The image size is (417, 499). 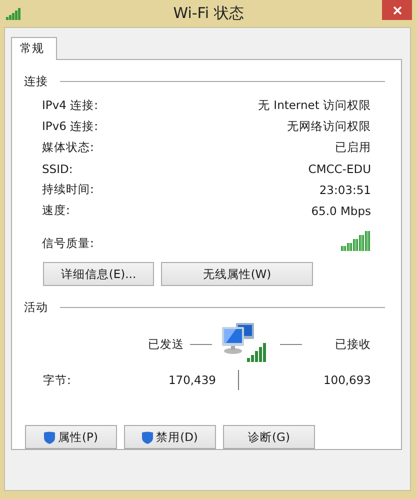 I want to click on close-button, so click(x=397, y=10).